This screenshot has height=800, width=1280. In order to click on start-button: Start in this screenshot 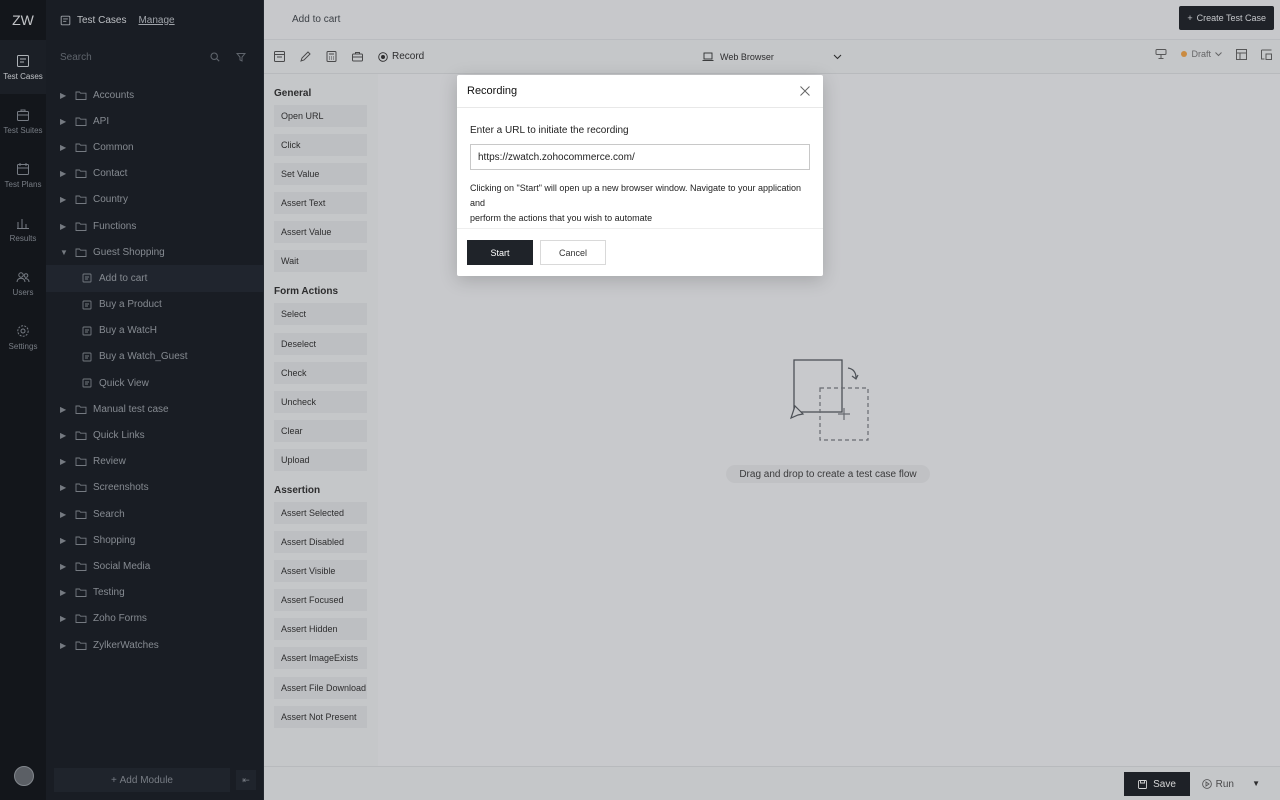, I will do `click(500, 252)`.